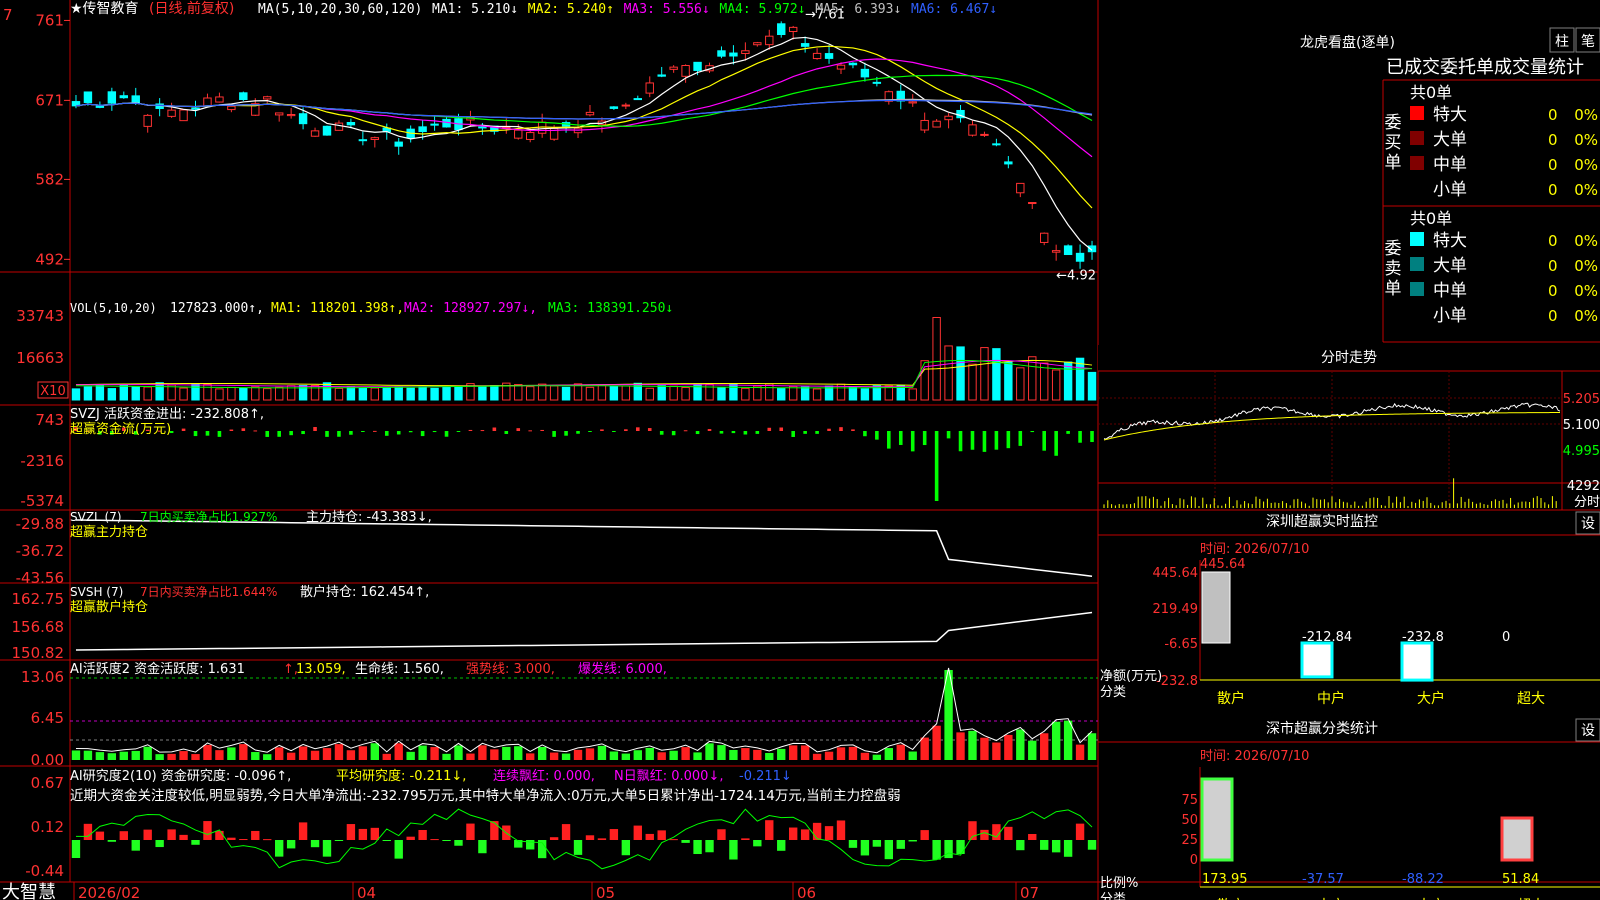 This screenshot has height=900, width=1600. What do you see at coordinates (1485, 67) in the screenshot?
I see `lhb-header: 已成交委托单成交量统计` at bounding box center [1485, 67].